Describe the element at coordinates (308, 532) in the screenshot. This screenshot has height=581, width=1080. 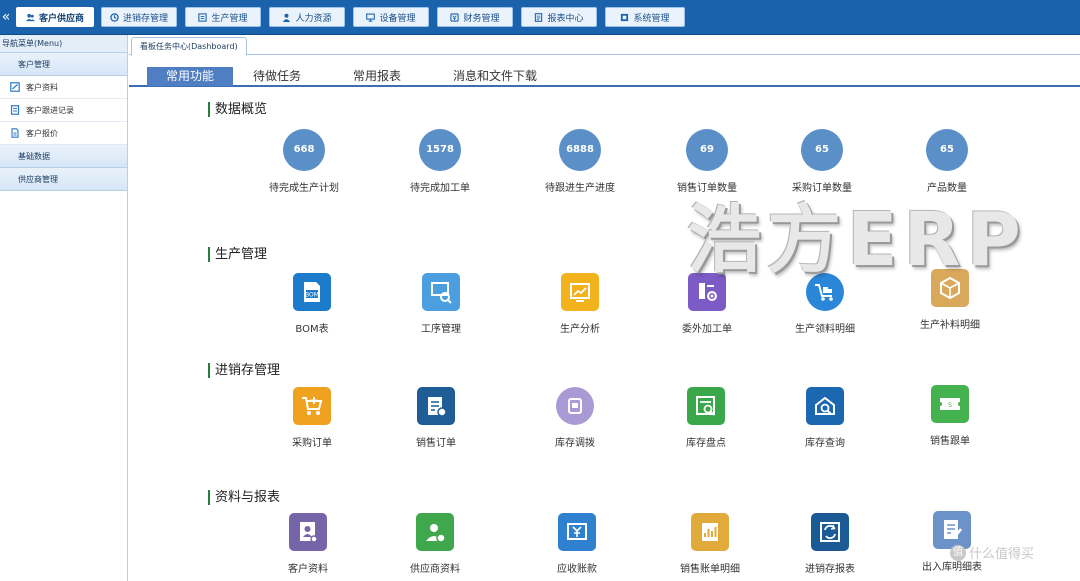
I see `customer-info-icon` at that location.